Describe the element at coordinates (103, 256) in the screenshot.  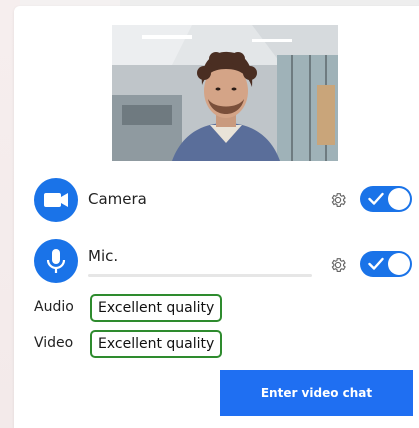
I see `mic-label: Mic.` at that location.